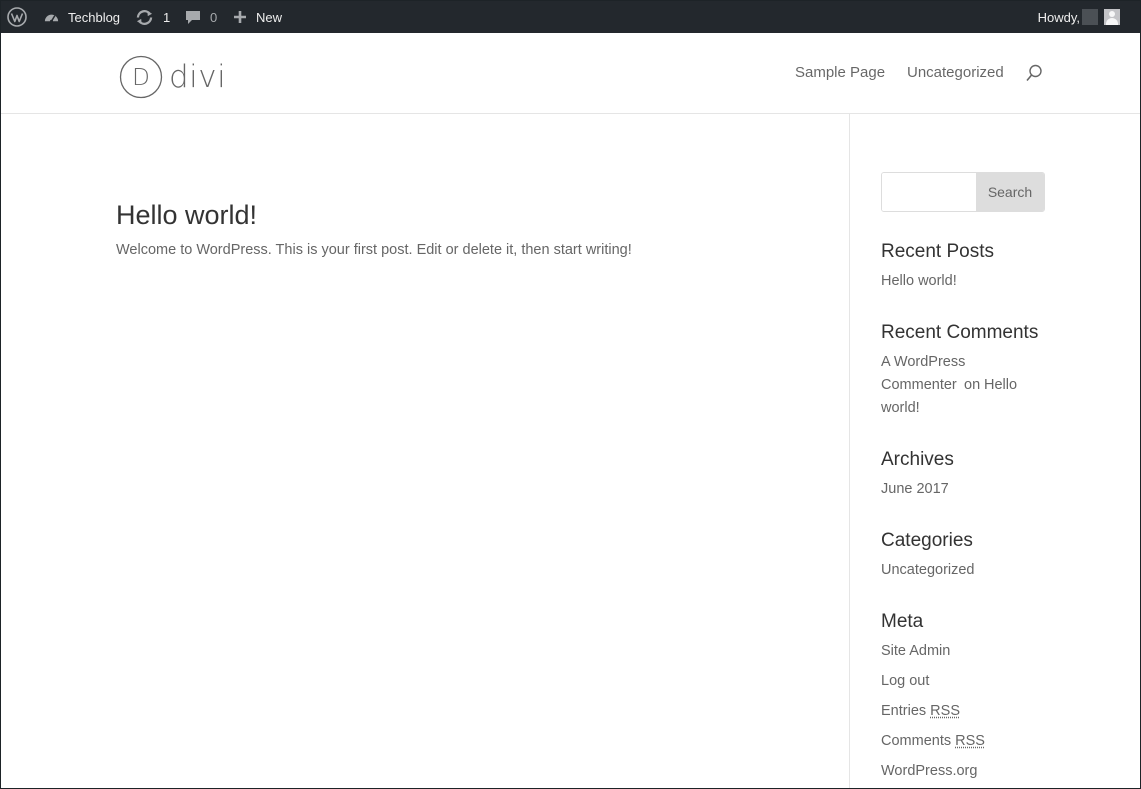 The height and width of the screenshot is (789, 1141). What do you see at coordinates (186, 215) in the screenshot?
I see `post-title: Hello world!` at bounding box center [186, 215].